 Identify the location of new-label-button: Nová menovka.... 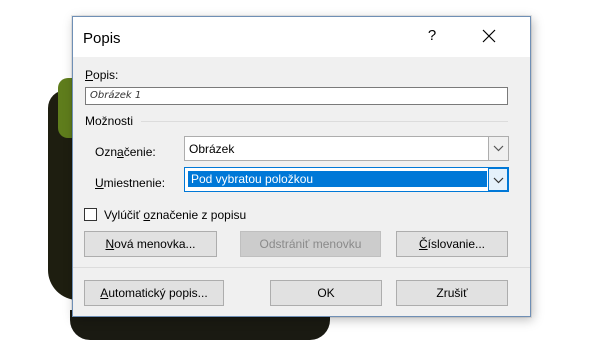
(150, 244).